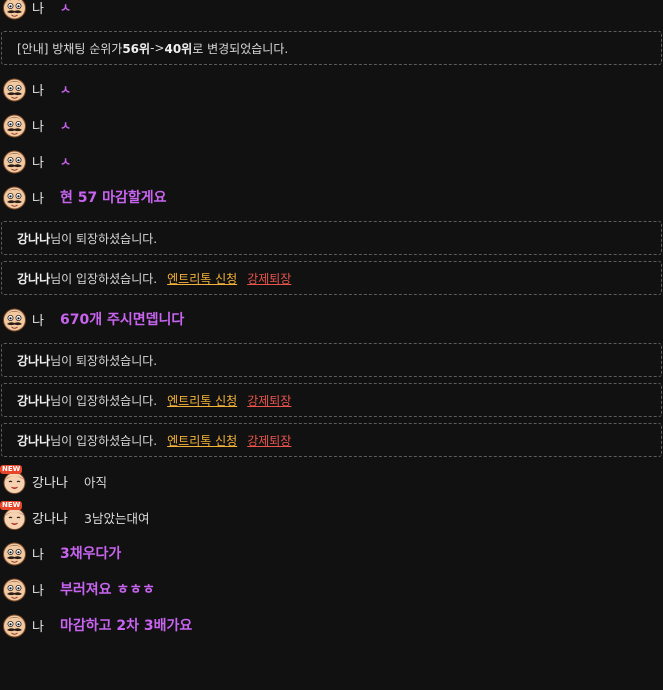  Describe the element at coordinates (331, 481) in the screenshot. I see `other-message: NEW 강나나 아직` at that location.